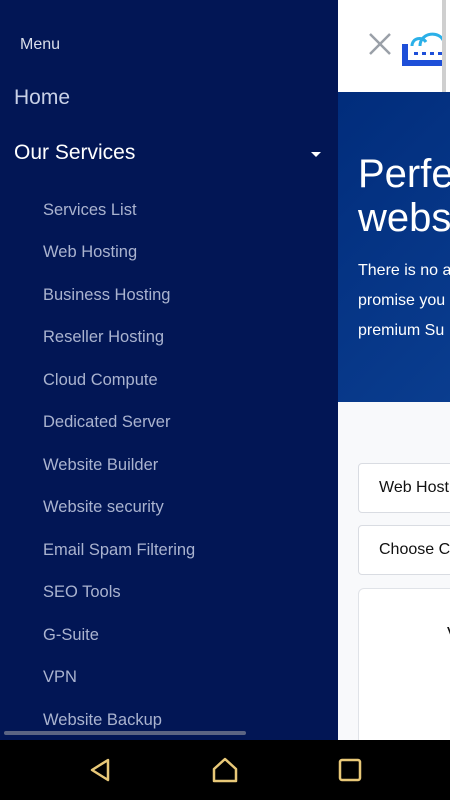 This screenshot has width=450, height=800. I want to click on sub-item-website-security: Website security, so click(103, 507).